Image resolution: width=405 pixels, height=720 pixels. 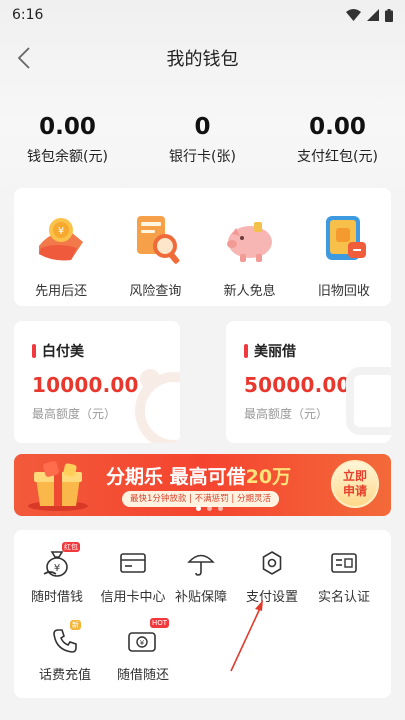 What do you see at coordinates (157, 406) in the screenshot?
I see `panda-watermark-icon` at bounding box center [157, 406].